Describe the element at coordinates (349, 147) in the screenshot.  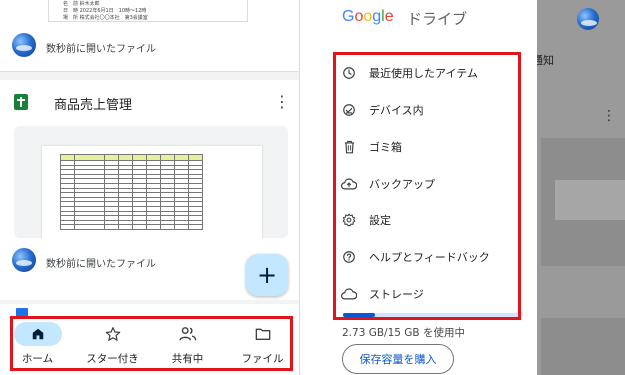
I see `trash-icon` at that location.